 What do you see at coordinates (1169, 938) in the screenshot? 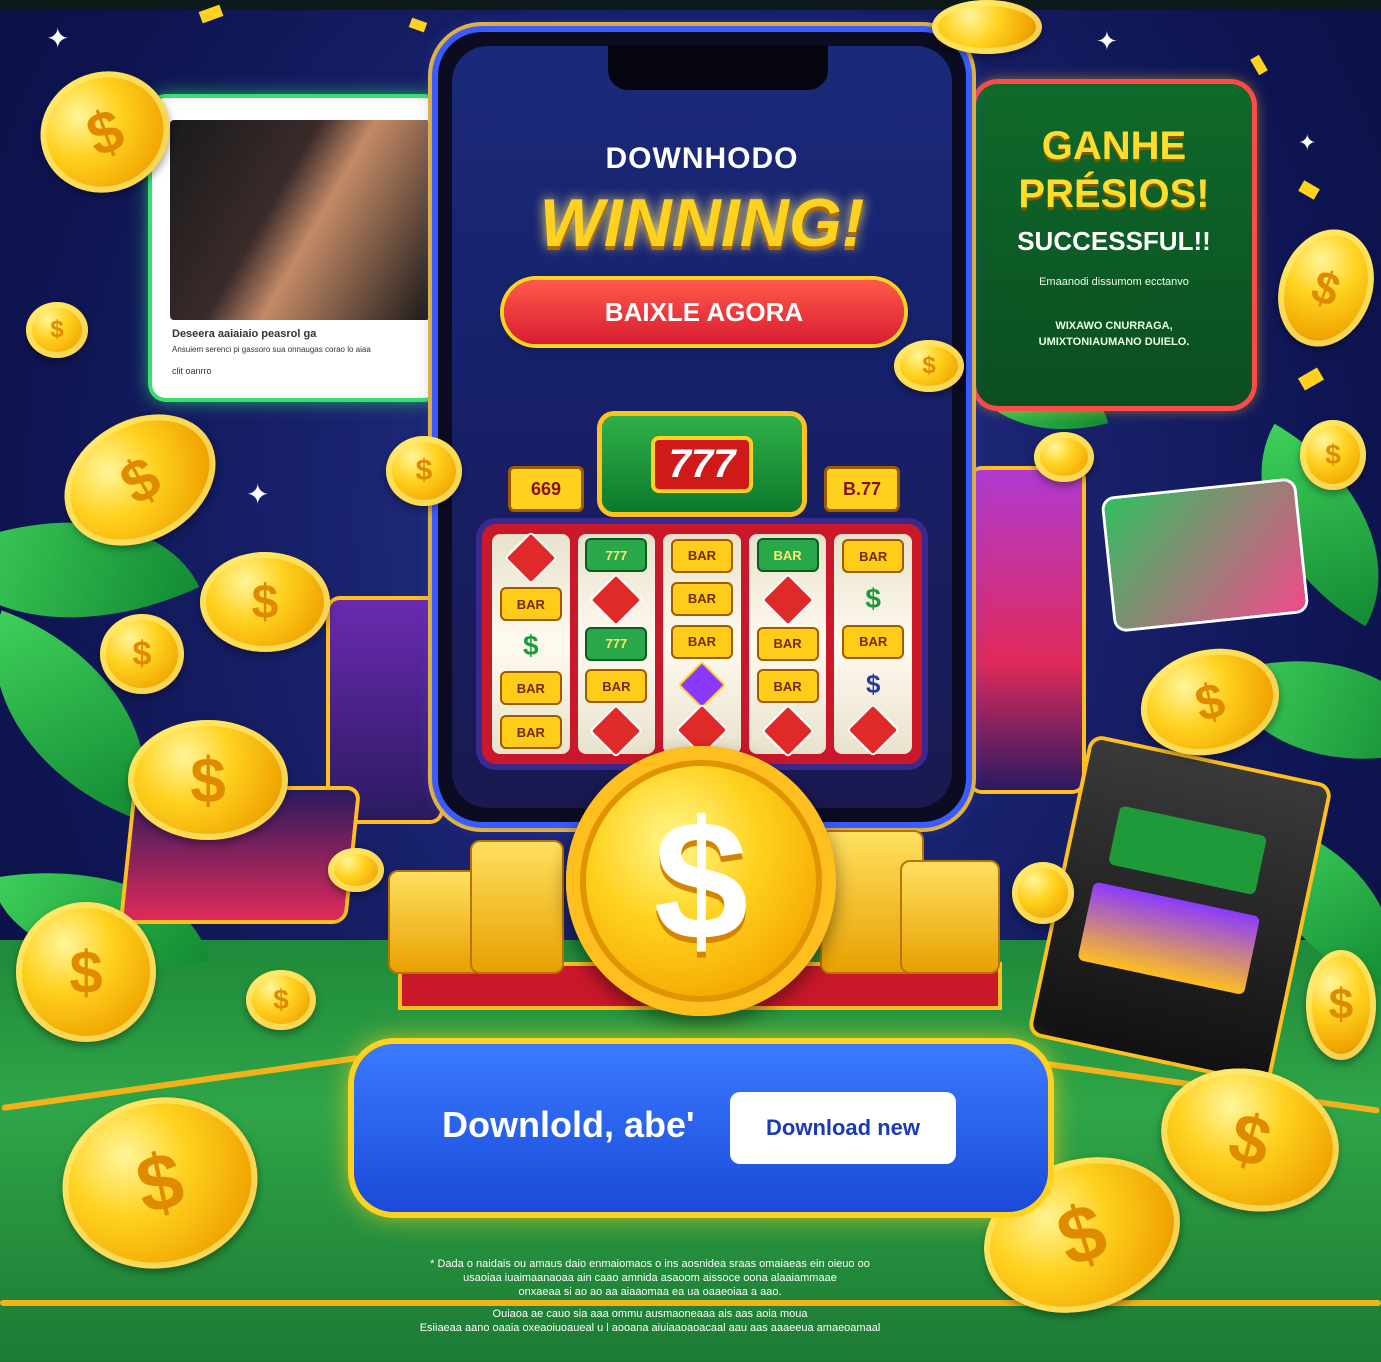
I see `machine-screen` at bounding box center [1169, 938].